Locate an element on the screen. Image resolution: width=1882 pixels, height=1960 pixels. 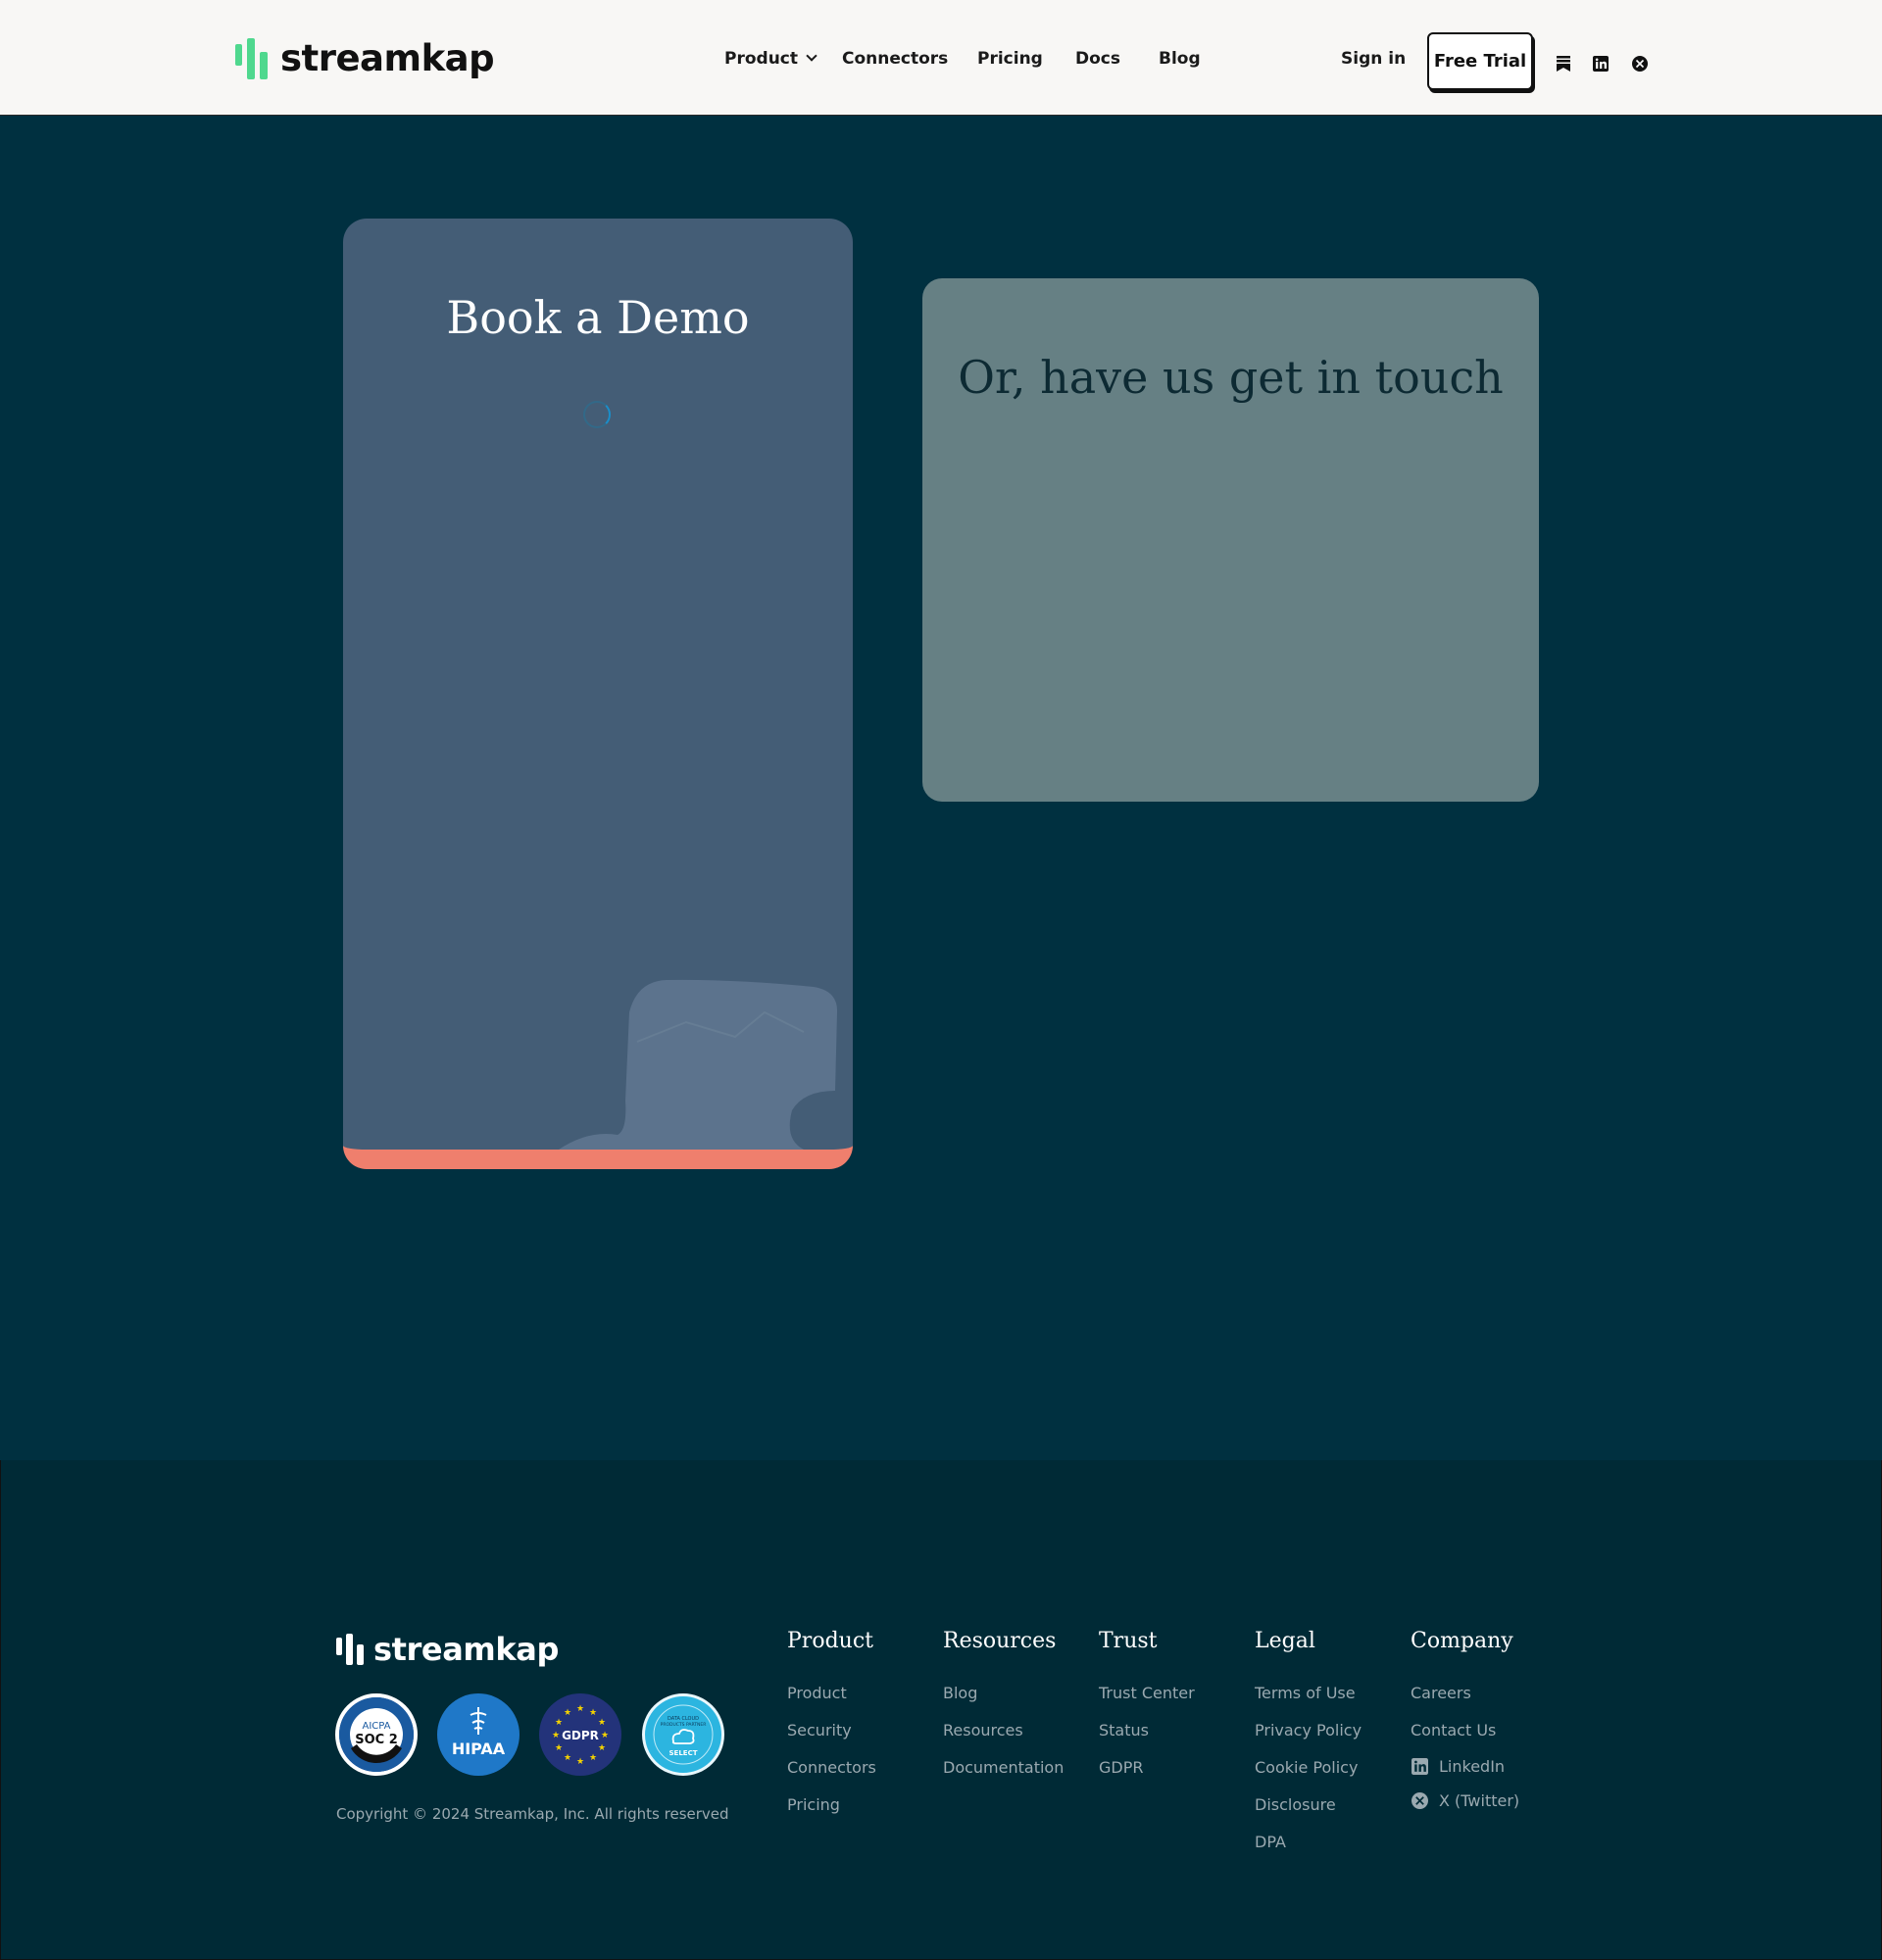
book-demo-card: Book a Demo is located at coordinates (598, 694).